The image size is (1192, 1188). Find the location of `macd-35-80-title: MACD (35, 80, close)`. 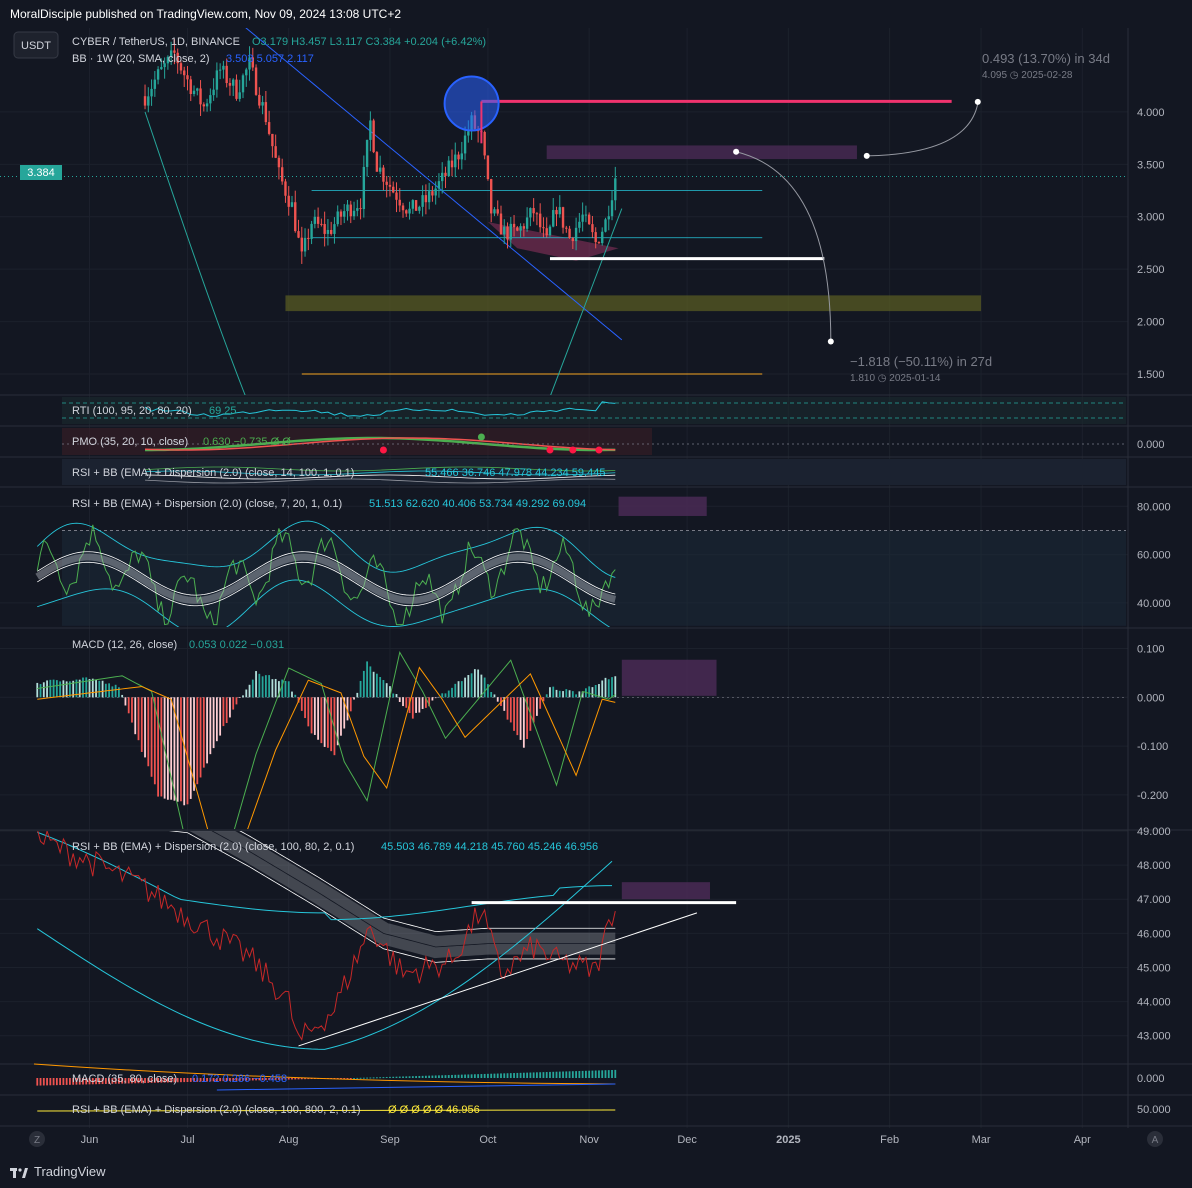

macd-35-80-title: MACD (35, 80, close) is located at coordinates (124, 1079).